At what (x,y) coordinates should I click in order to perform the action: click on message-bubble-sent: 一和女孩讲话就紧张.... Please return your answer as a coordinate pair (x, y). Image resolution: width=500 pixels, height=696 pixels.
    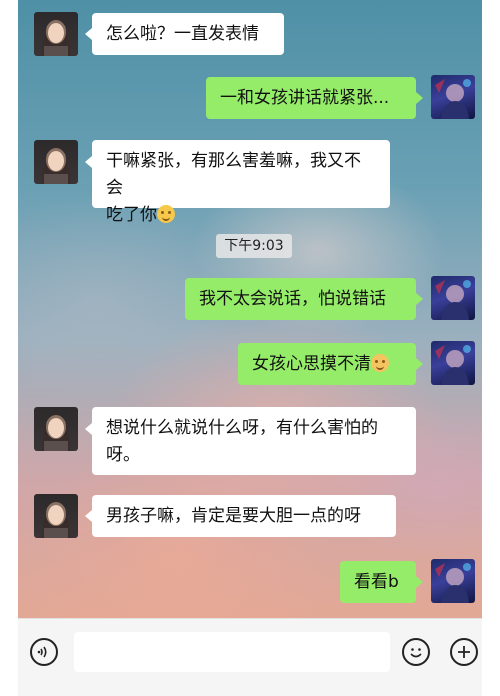
    Looking at the image, I should click on (311, 98).